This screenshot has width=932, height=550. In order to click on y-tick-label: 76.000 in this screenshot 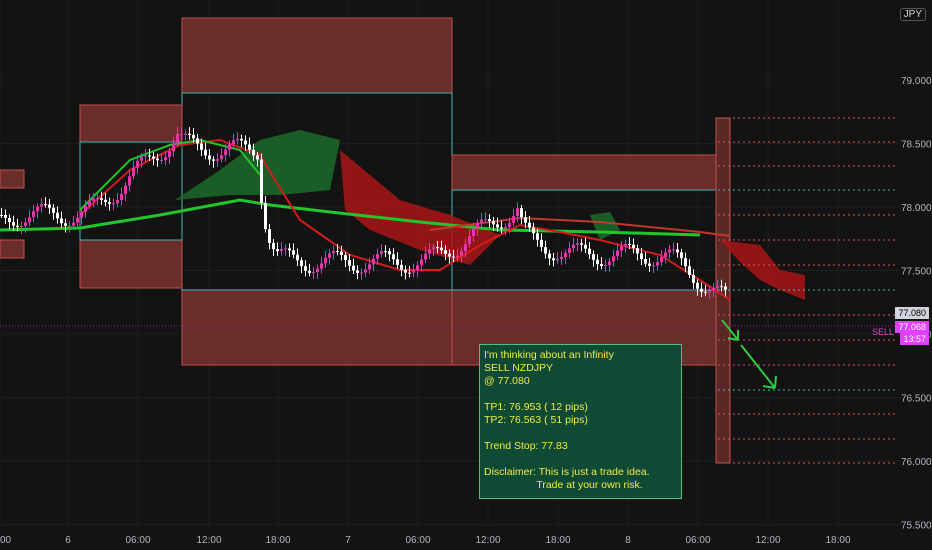, I will do `click(916, 462)`.